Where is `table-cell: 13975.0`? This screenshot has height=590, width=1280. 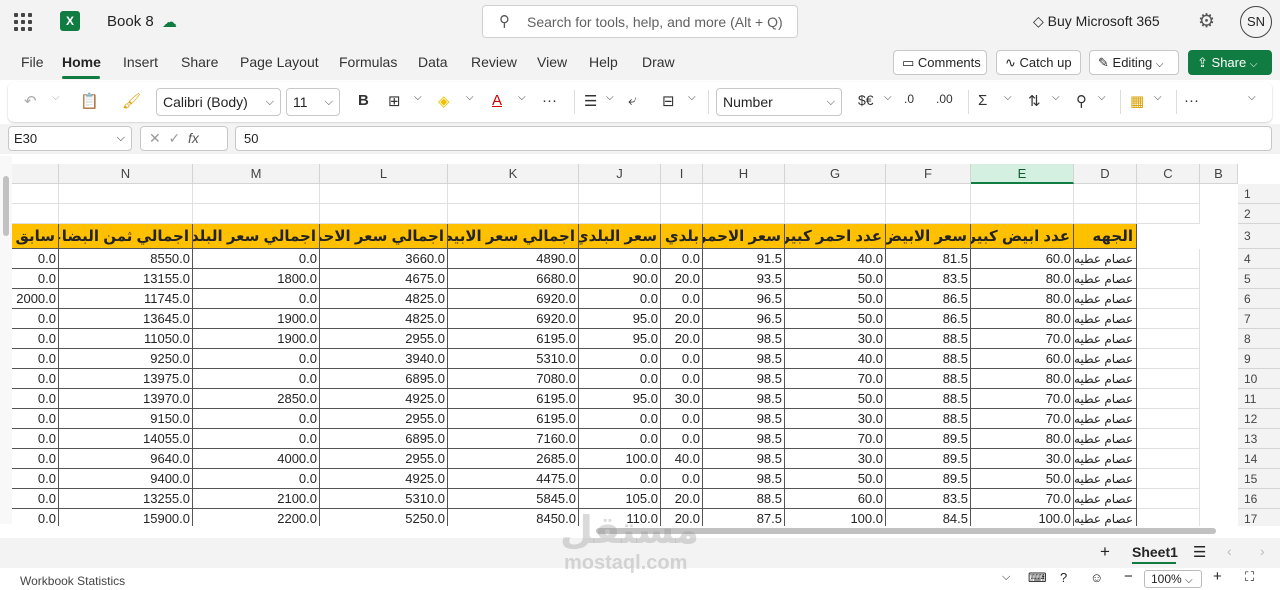 table-cell: 13975.0 is located at coordinates (126, 379).